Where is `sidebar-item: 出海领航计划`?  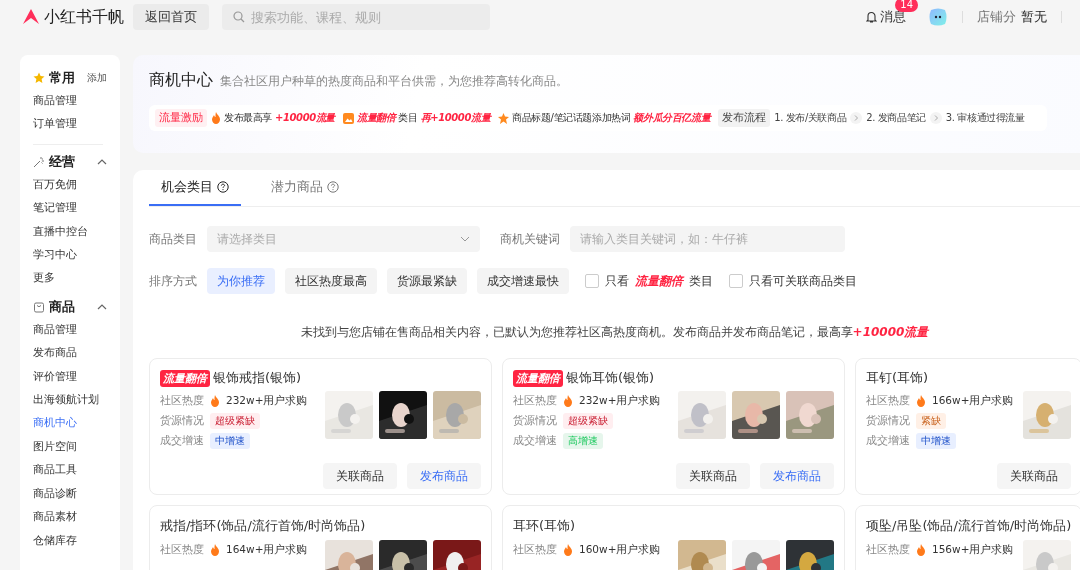
sidebar-item: 出海领航计划 is located at coordinates (66, 400).